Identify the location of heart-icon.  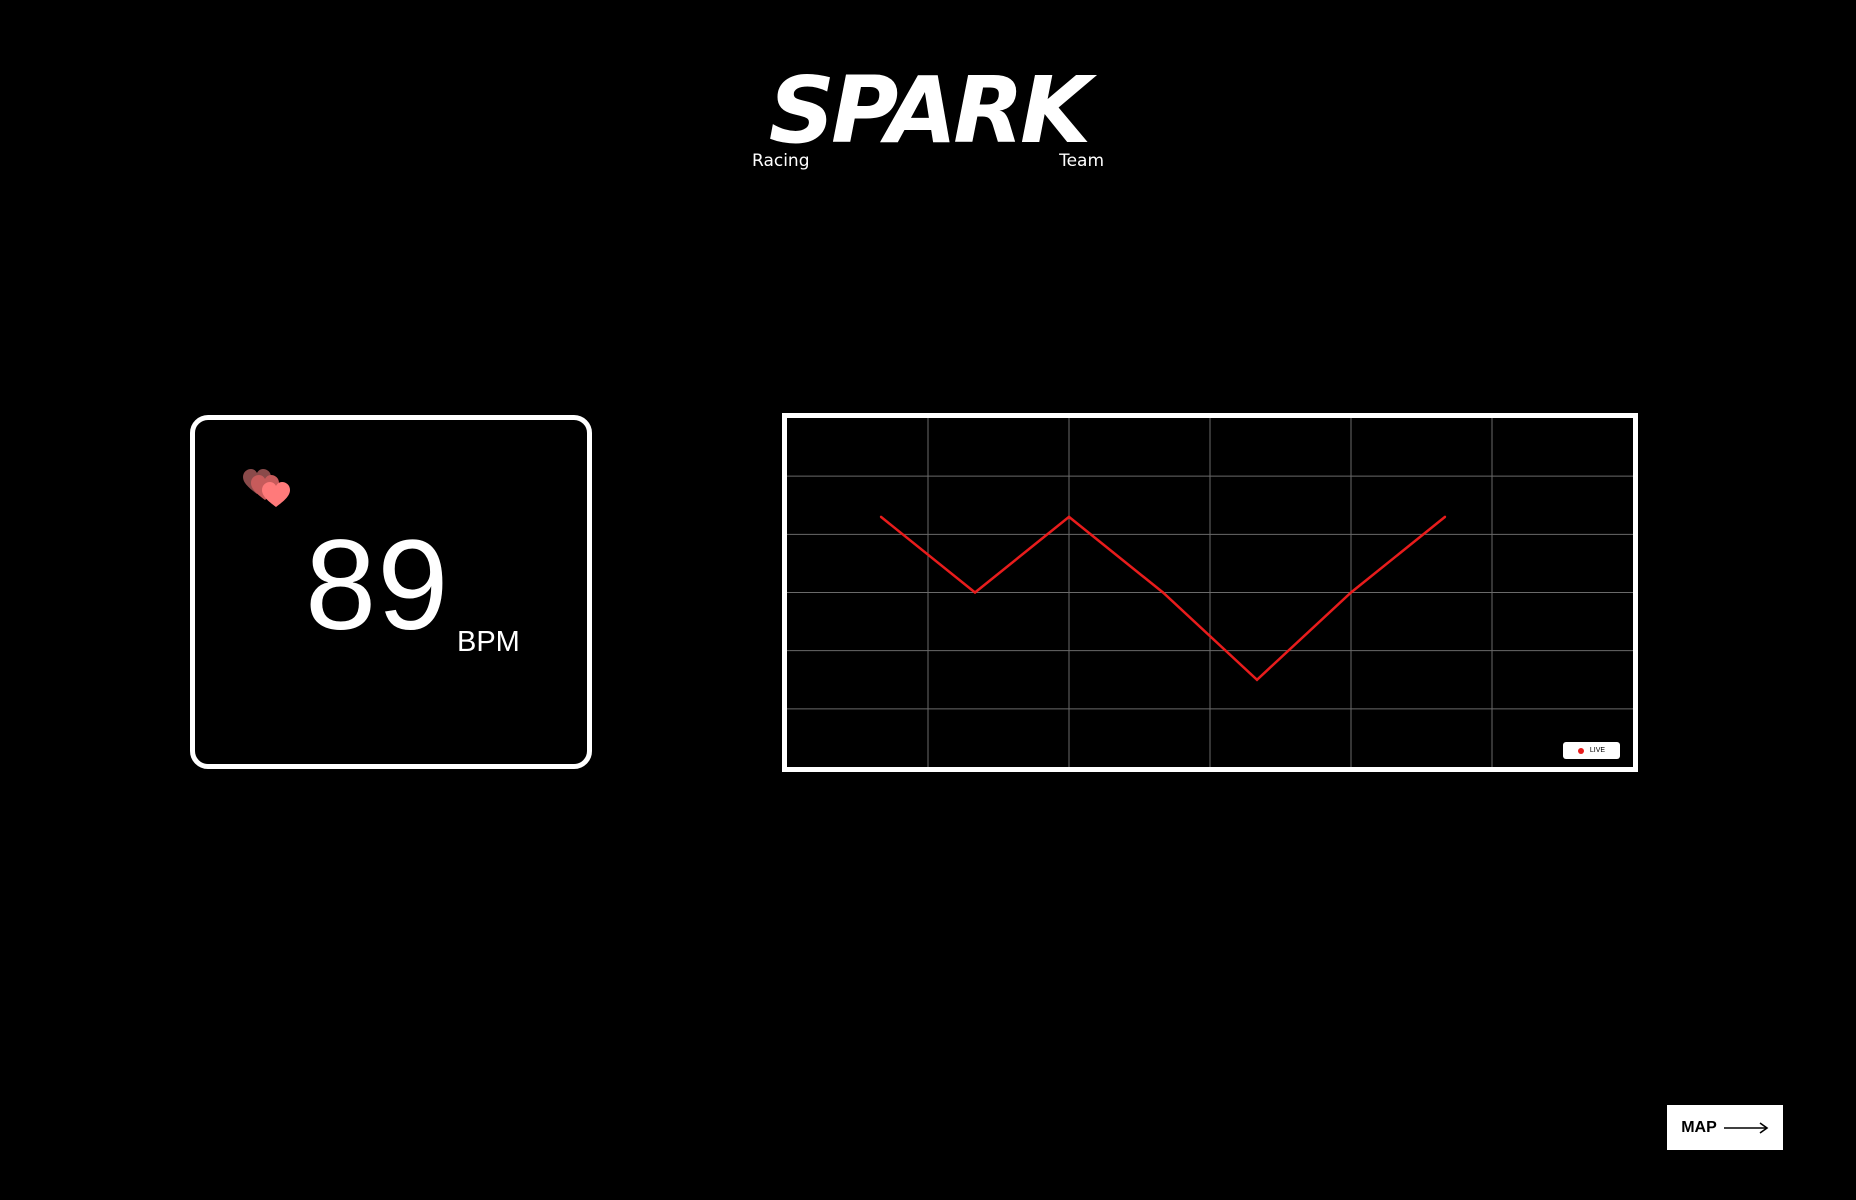
(266, 488).